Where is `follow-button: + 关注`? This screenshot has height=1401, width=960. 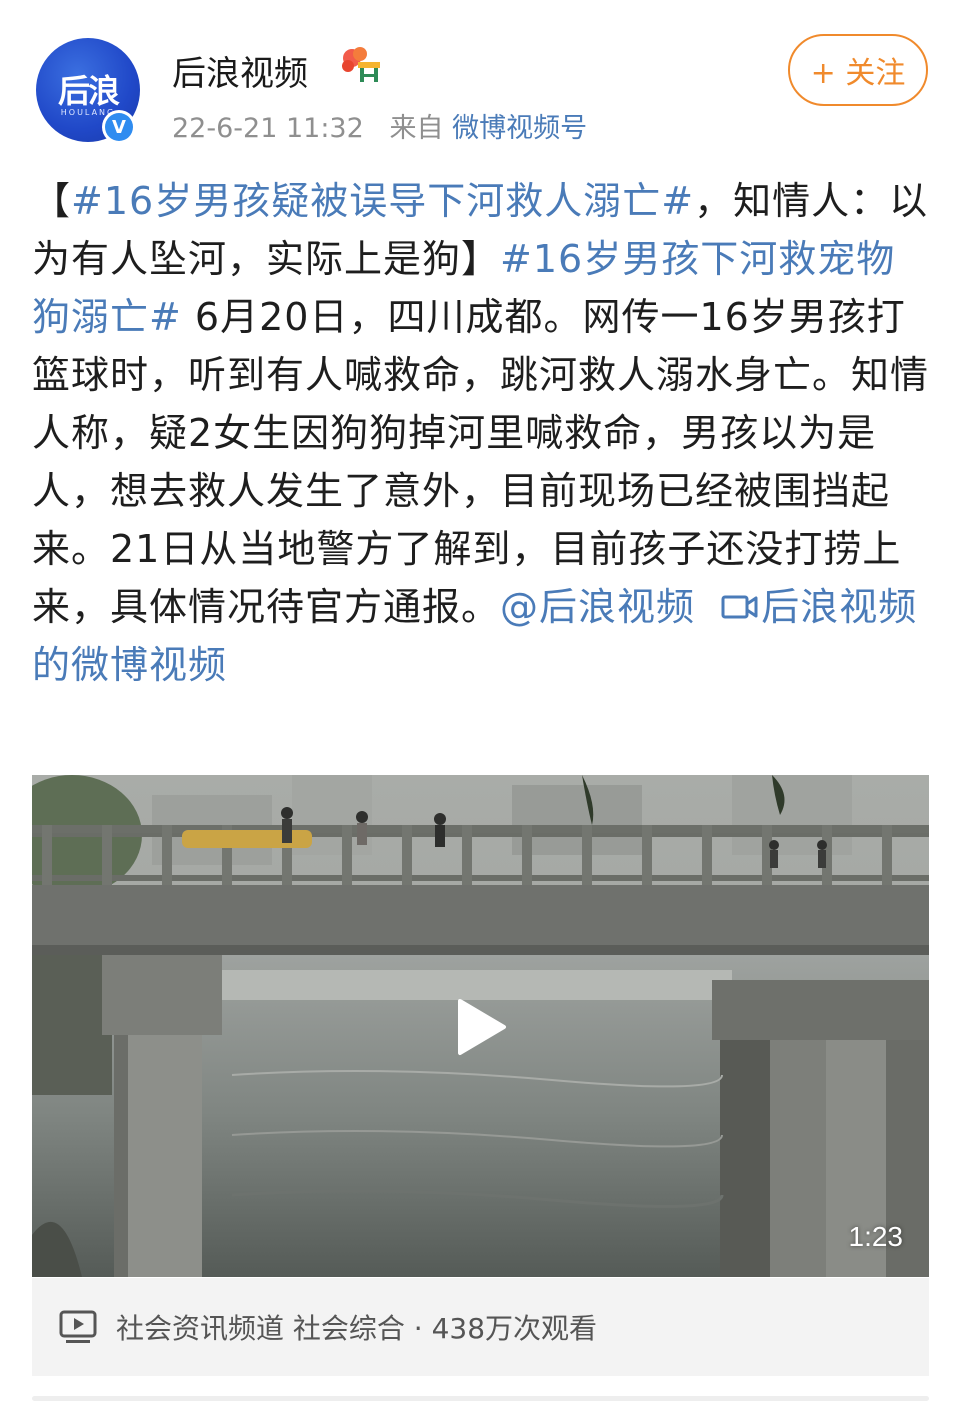
follow-button: + 关注 is located at coordinates (858, 70).